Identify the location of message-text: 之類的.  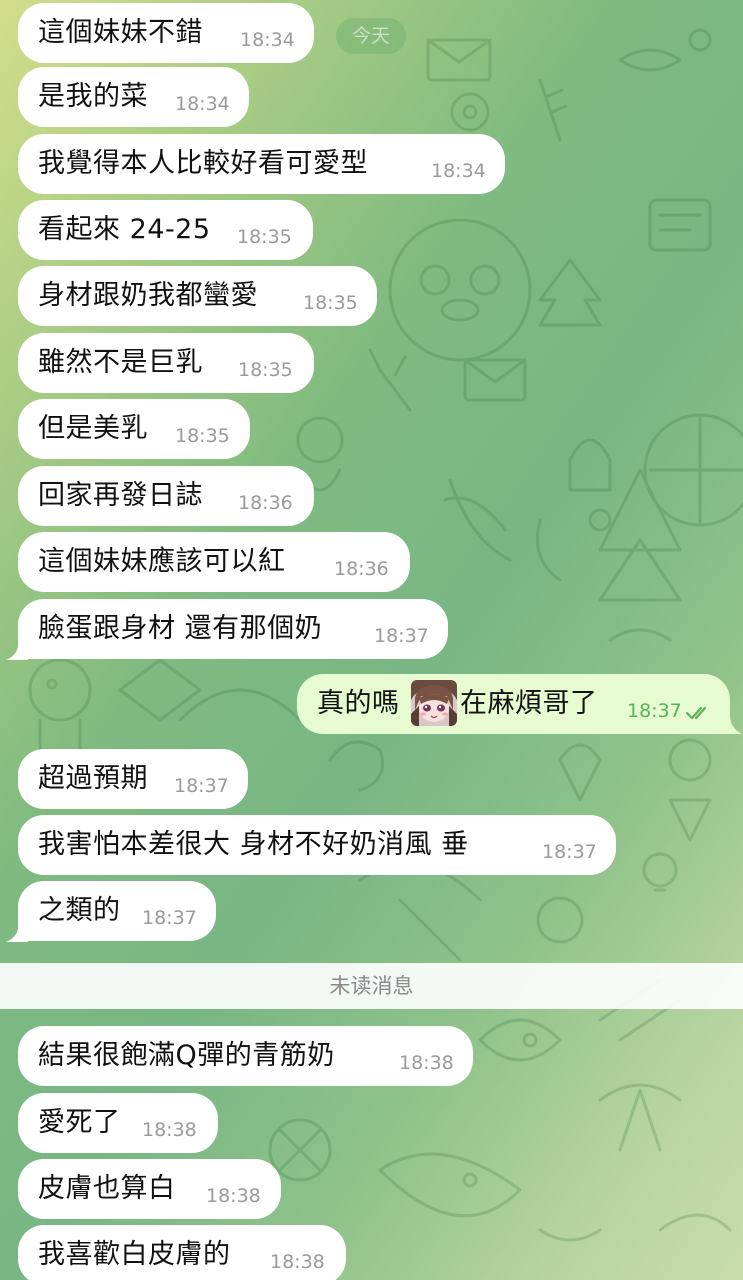
(79, 910).